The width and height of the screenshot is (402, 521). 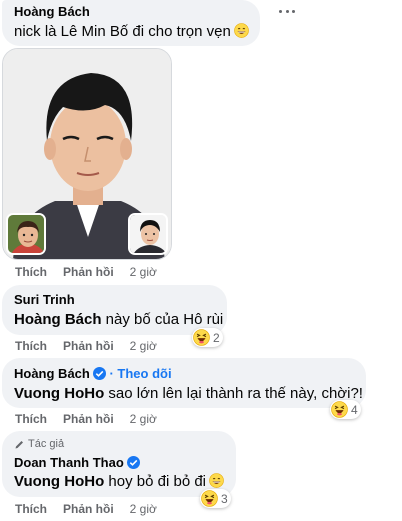 I want to click on reaction-summary: 3, so click(x=215, y=498).